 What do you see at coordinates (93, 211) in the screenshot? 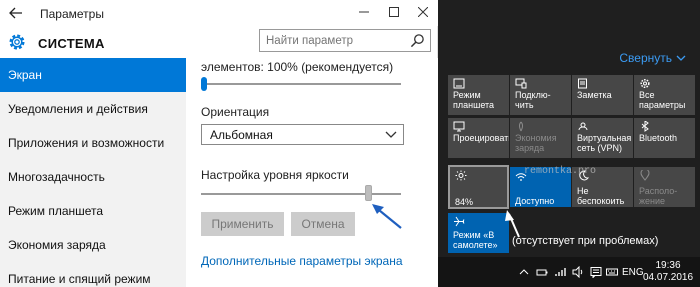
I see `sidebar-item-tablet-mode: Режим планшета` at bounding box center [93, 211].